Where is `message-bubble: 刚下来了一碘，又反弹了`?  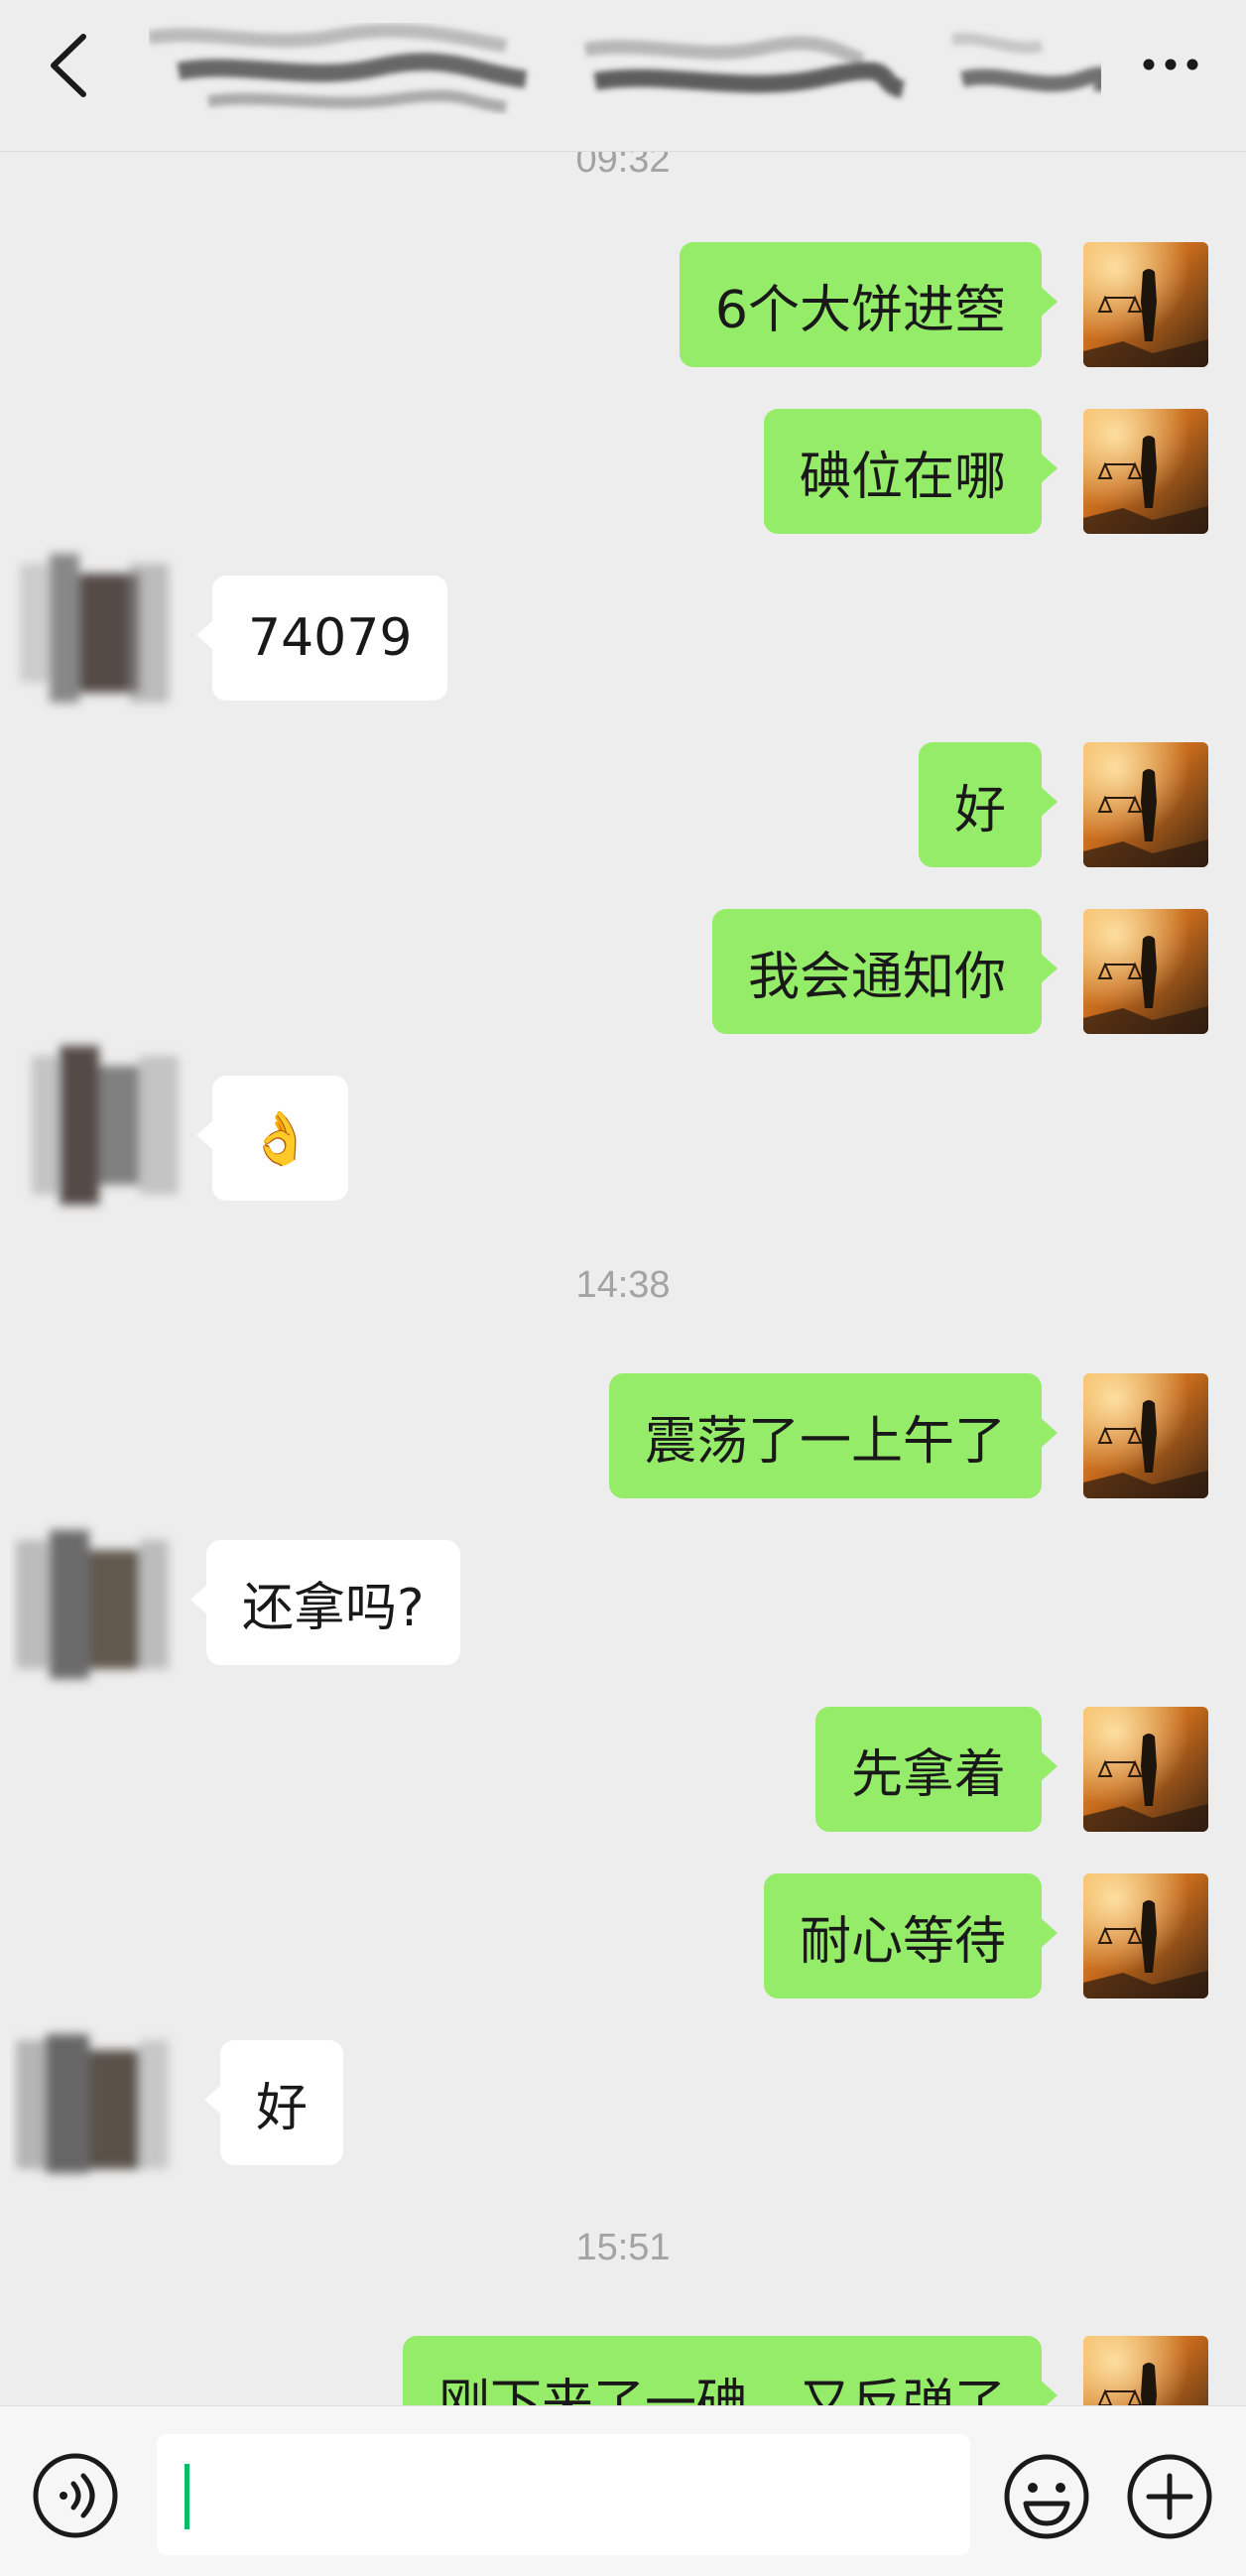 message-bubble: 刚下来了一碘，又反弹了 is located at coordinates (730, 2371).